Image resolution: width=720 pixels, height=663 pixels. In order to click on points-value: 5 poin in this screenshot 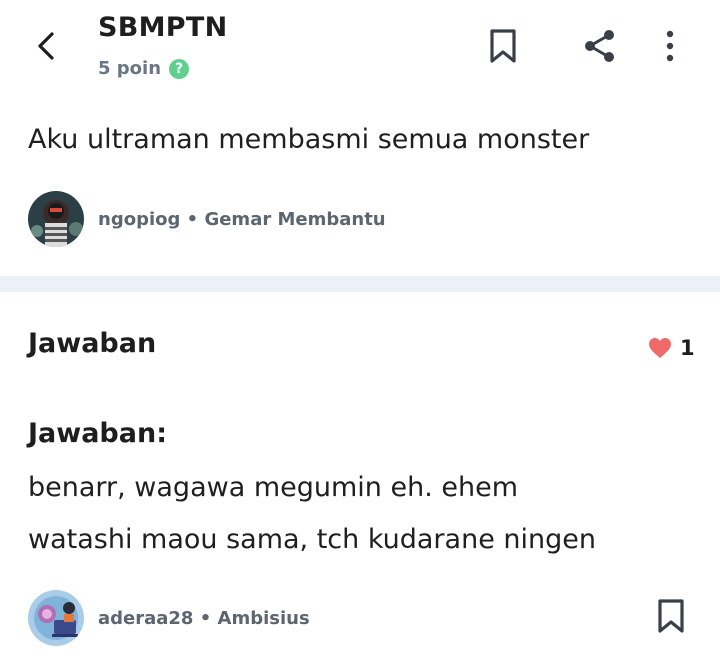, I will do `click(130, 68)`.